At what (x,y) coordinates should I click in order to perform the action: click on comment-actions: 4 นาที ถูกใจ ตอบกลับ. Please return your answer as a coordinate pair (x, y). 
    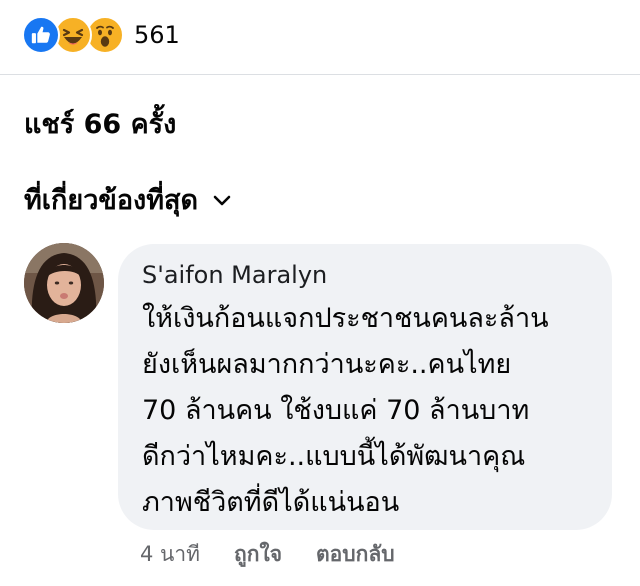
    Looking at the image, I should click on (267, 554).